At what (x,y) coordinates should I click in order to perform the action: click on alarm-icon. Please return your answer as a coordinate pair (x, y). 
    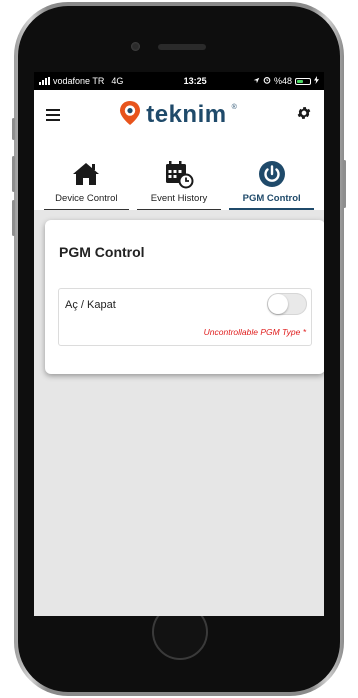
    Looking at the image, I should click on (267, 81).